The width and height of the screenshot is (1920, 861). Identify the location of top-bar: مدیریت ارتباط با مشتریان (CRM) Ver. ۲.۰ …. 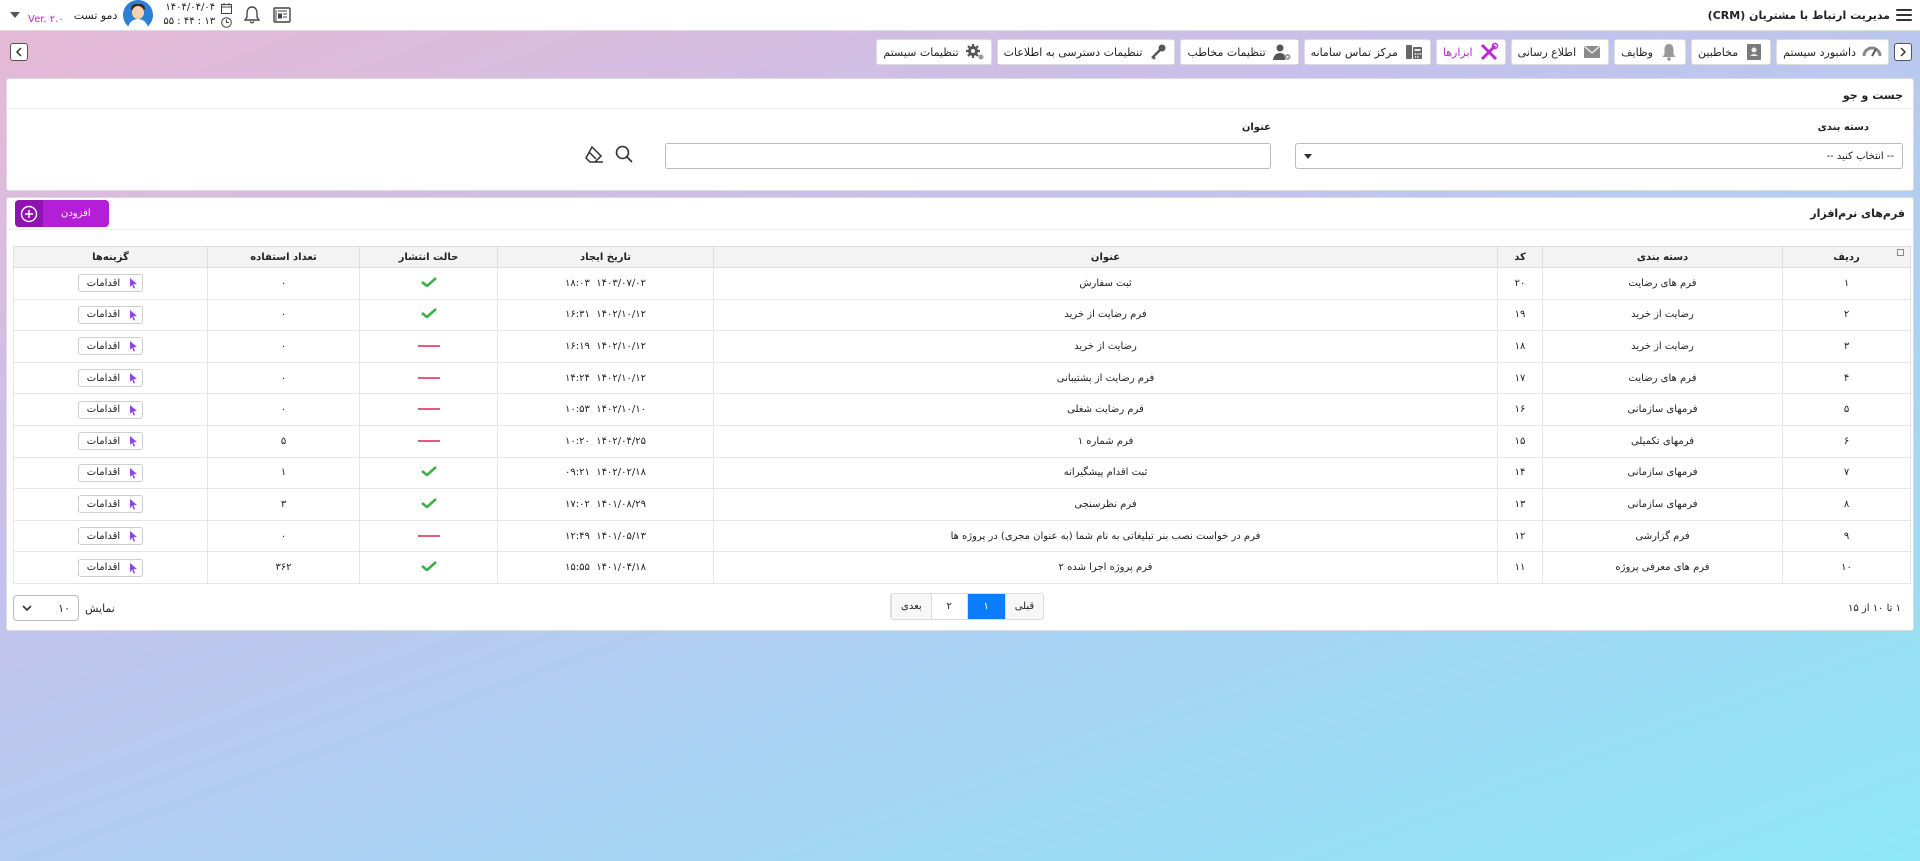
(960, 15).